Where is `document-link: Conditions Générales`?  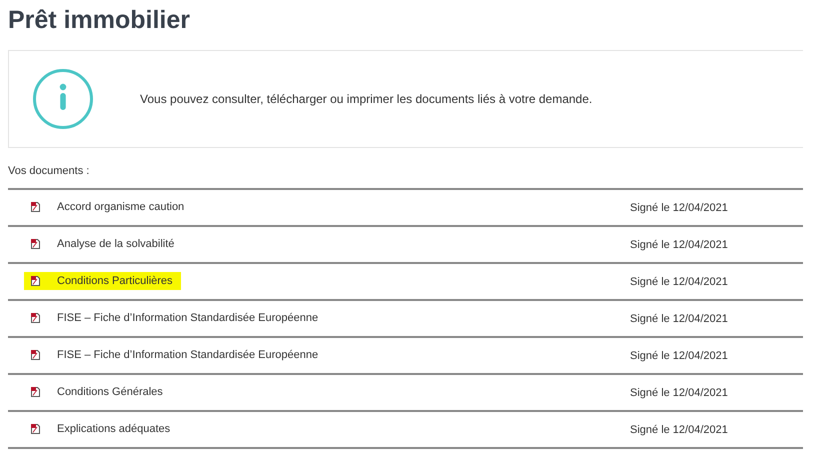 document-link: Conditions Générales is located at coordinates (110, 392).